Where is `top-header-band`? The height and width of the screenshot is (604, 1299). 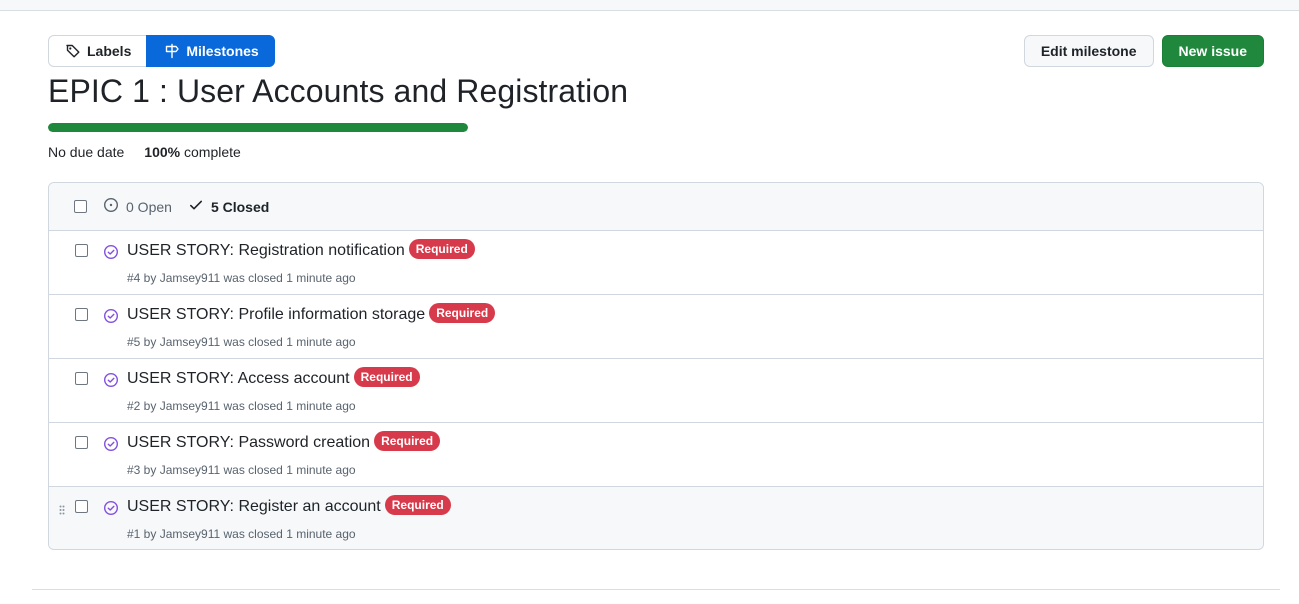 top-header-band is located at coordinates (649, 5).